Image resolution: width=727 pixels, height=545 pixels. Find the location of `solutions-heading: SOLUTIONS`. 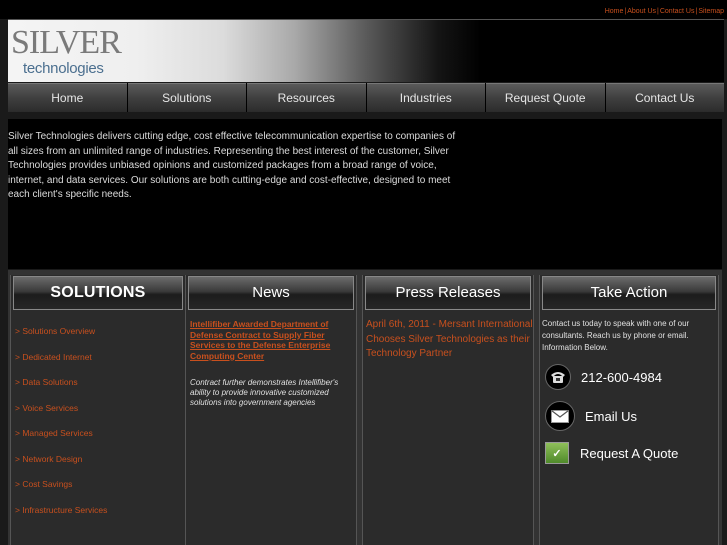

solutions-heading: SOLUTIONS is located at coordinates (98, 293).